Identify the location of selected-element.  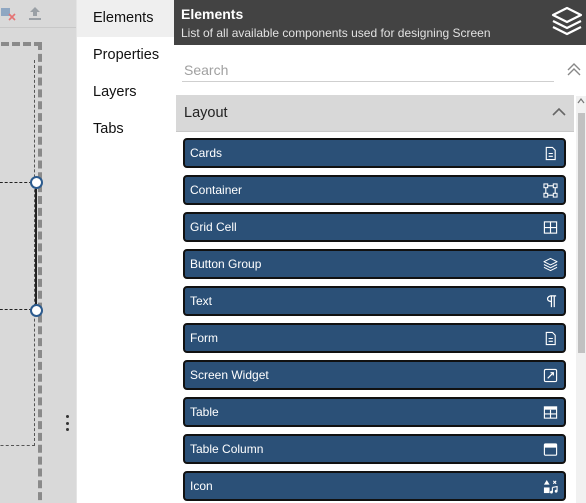
(18, 246).